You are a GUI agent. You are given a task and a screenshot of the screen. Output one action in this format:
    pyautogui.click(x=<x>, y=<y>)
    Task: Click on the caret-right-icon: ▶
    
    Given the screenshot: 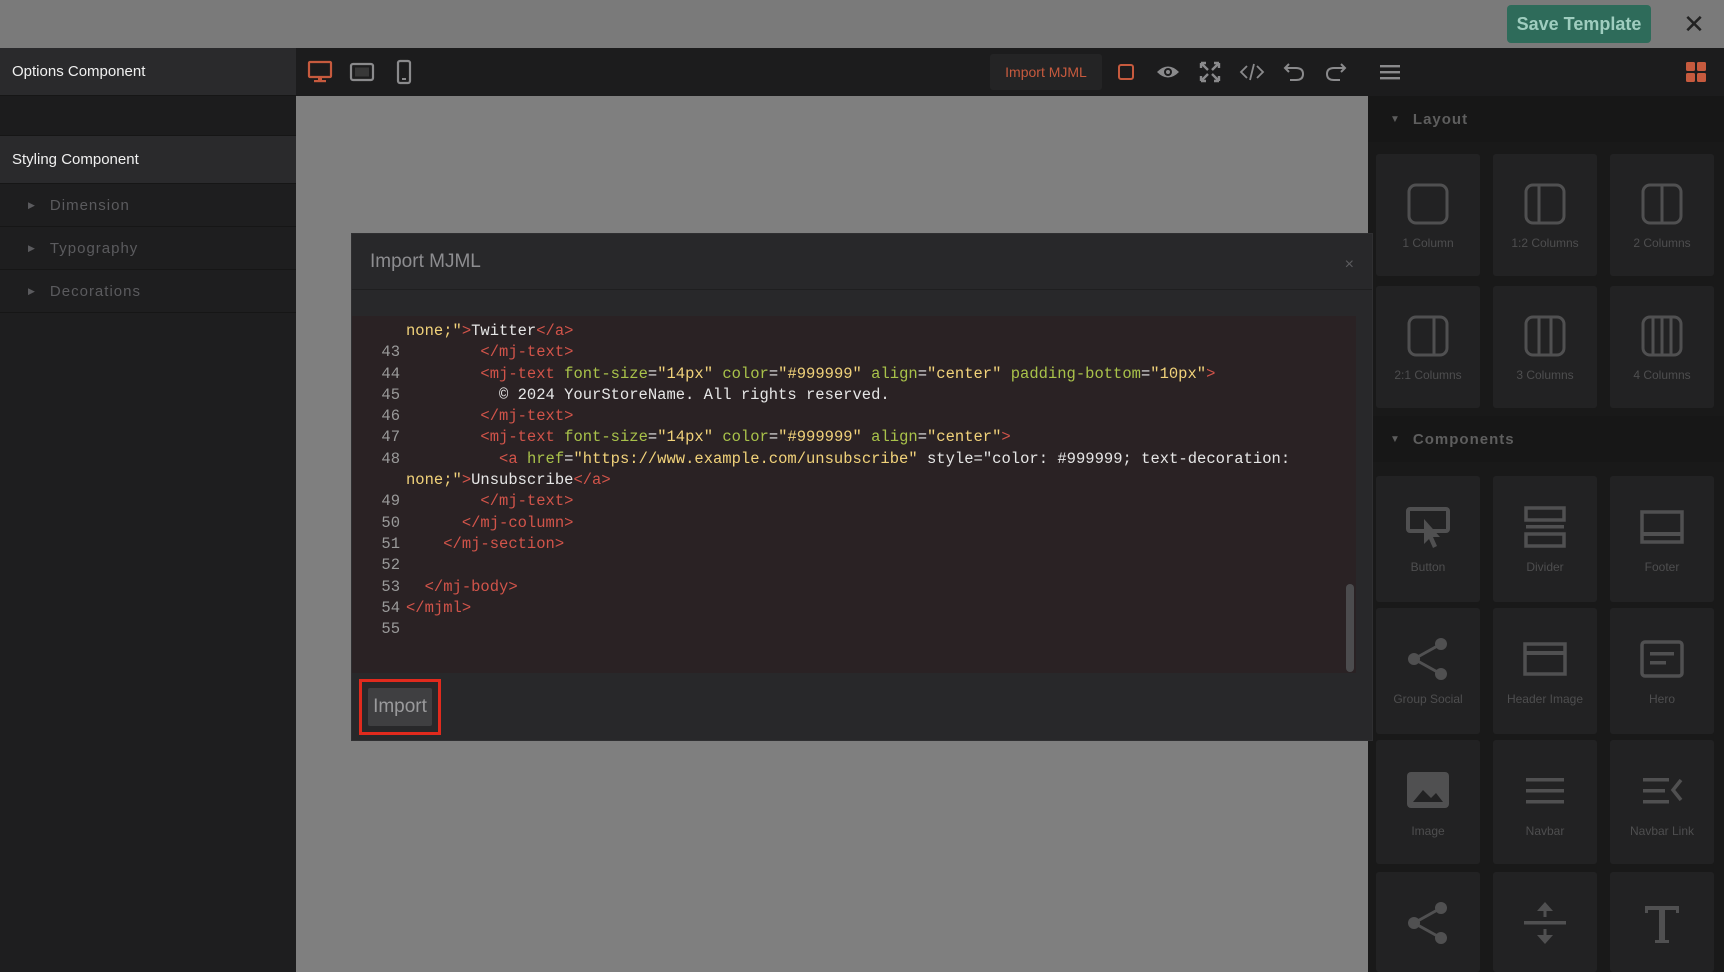 What is the action you would take?
    pyautogui.click(x=32, y=247)
    